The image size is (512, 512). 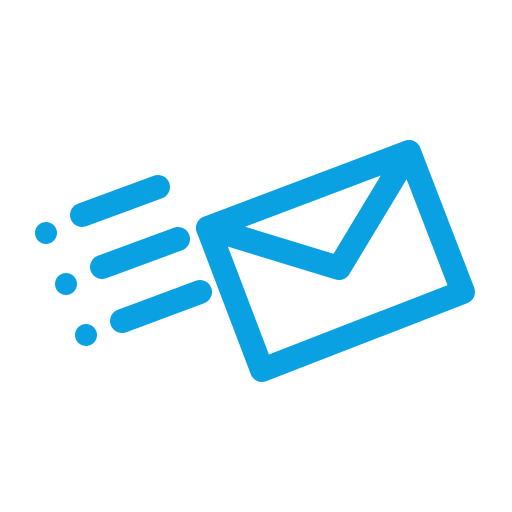 I want to click on speed-line-top, so click(x=120, y=201).